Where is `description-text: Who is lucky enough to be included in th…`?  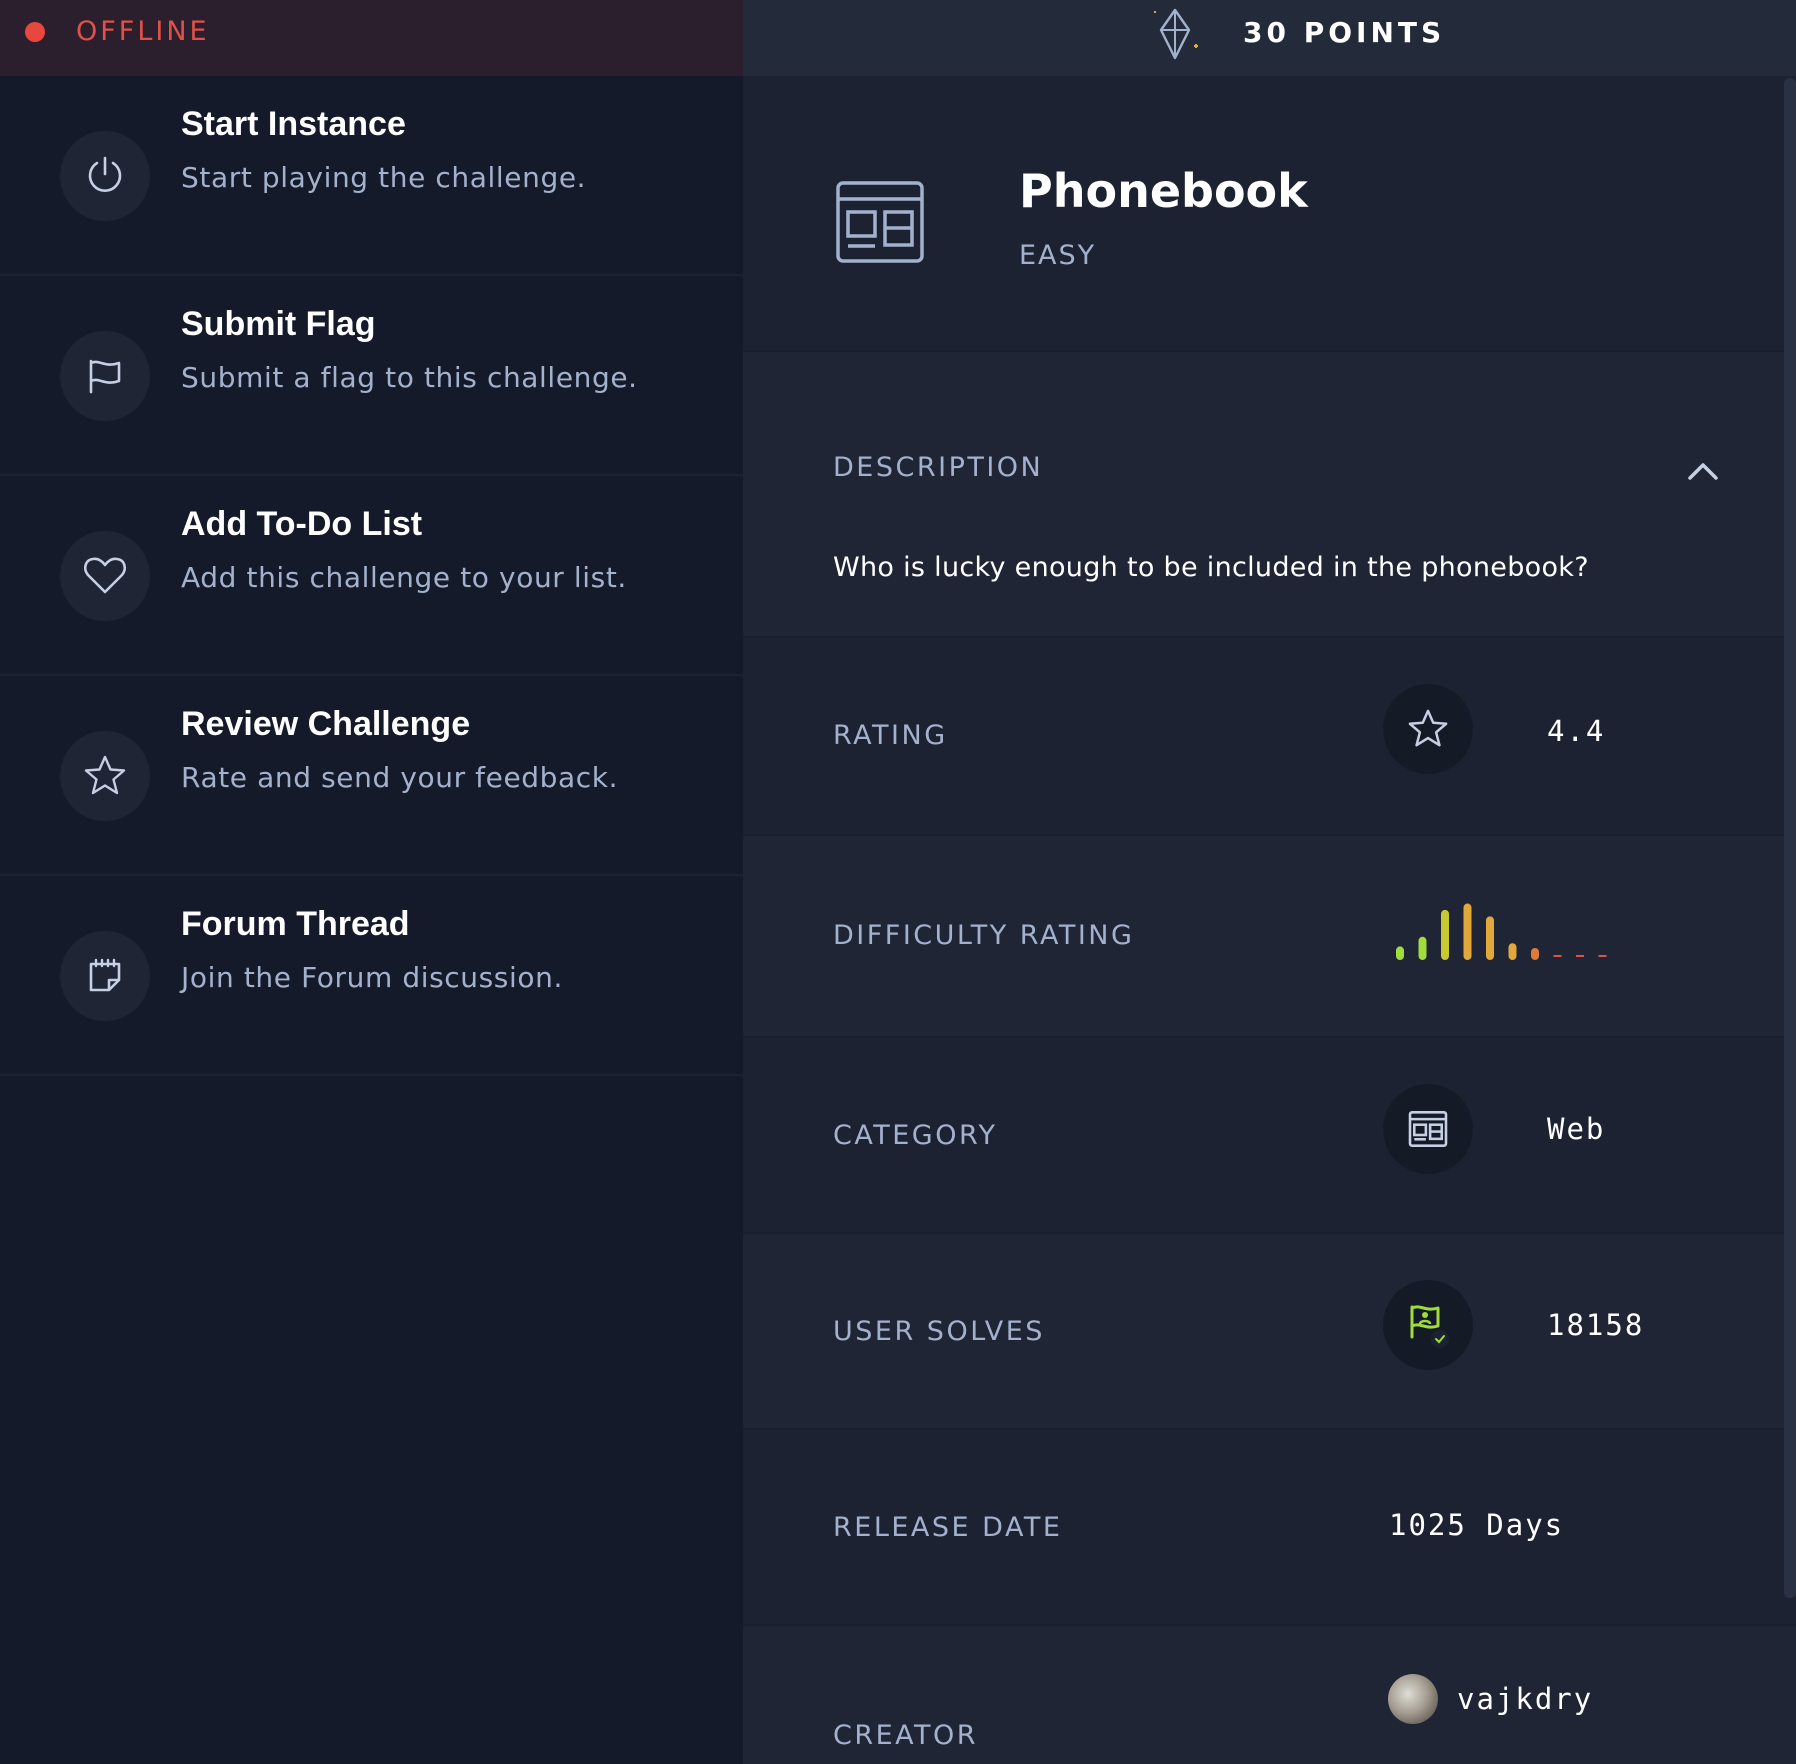 description-text: Who is lucky enough to be included in th… is located at coordinates (1211, 567).